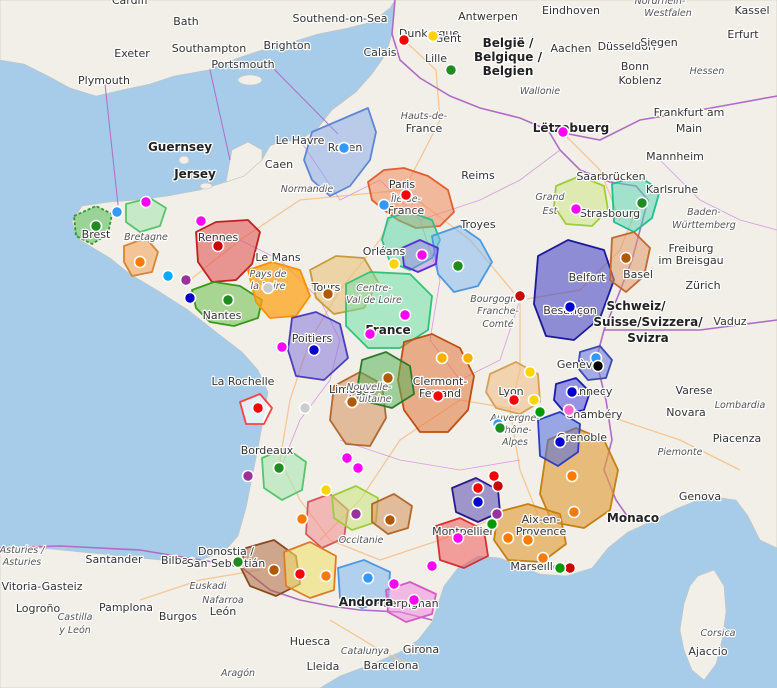 This screenshot has width=777, height=688. What do you see at coordinates (570, 48) in the screenshot?
I see `city-label: Aachen` at bounding box center [570, 48].